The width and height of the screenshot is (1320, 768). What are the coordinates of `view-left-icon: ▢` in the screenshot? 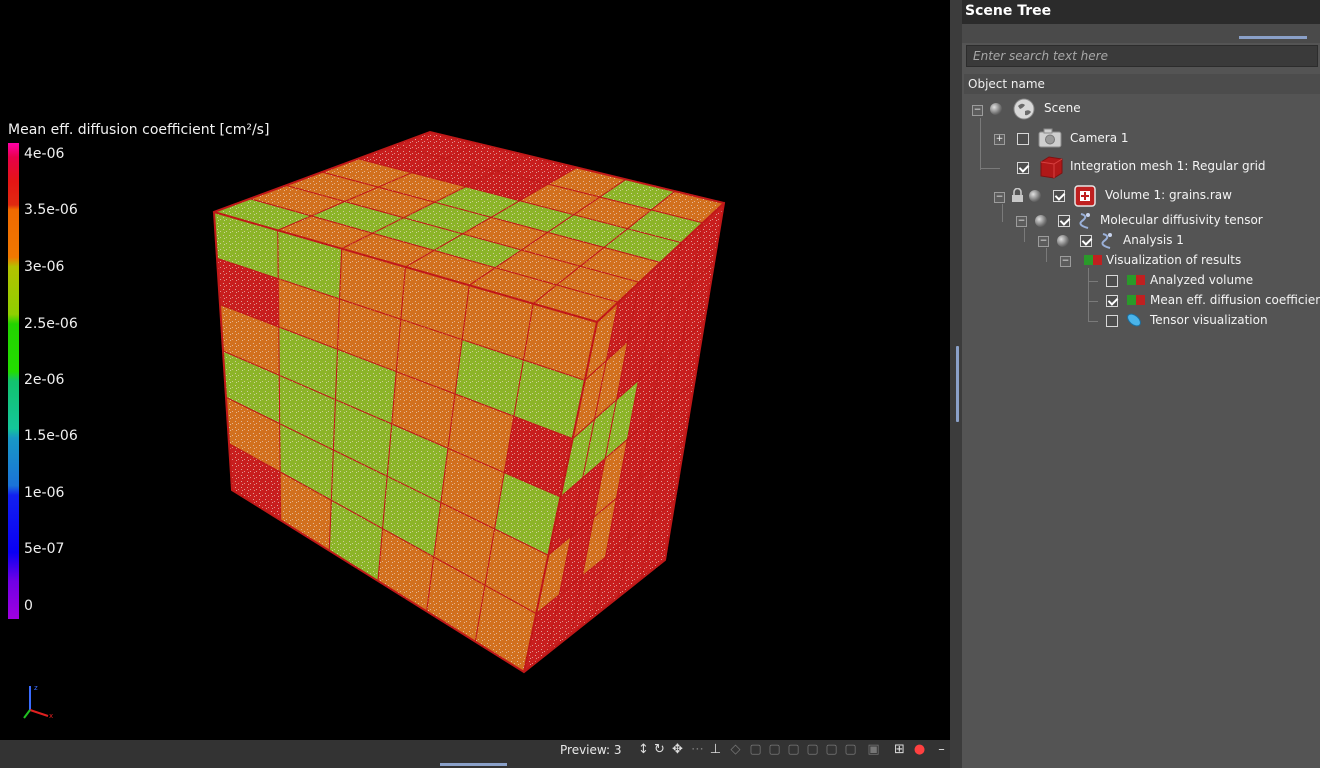 It's located at (793, 749).